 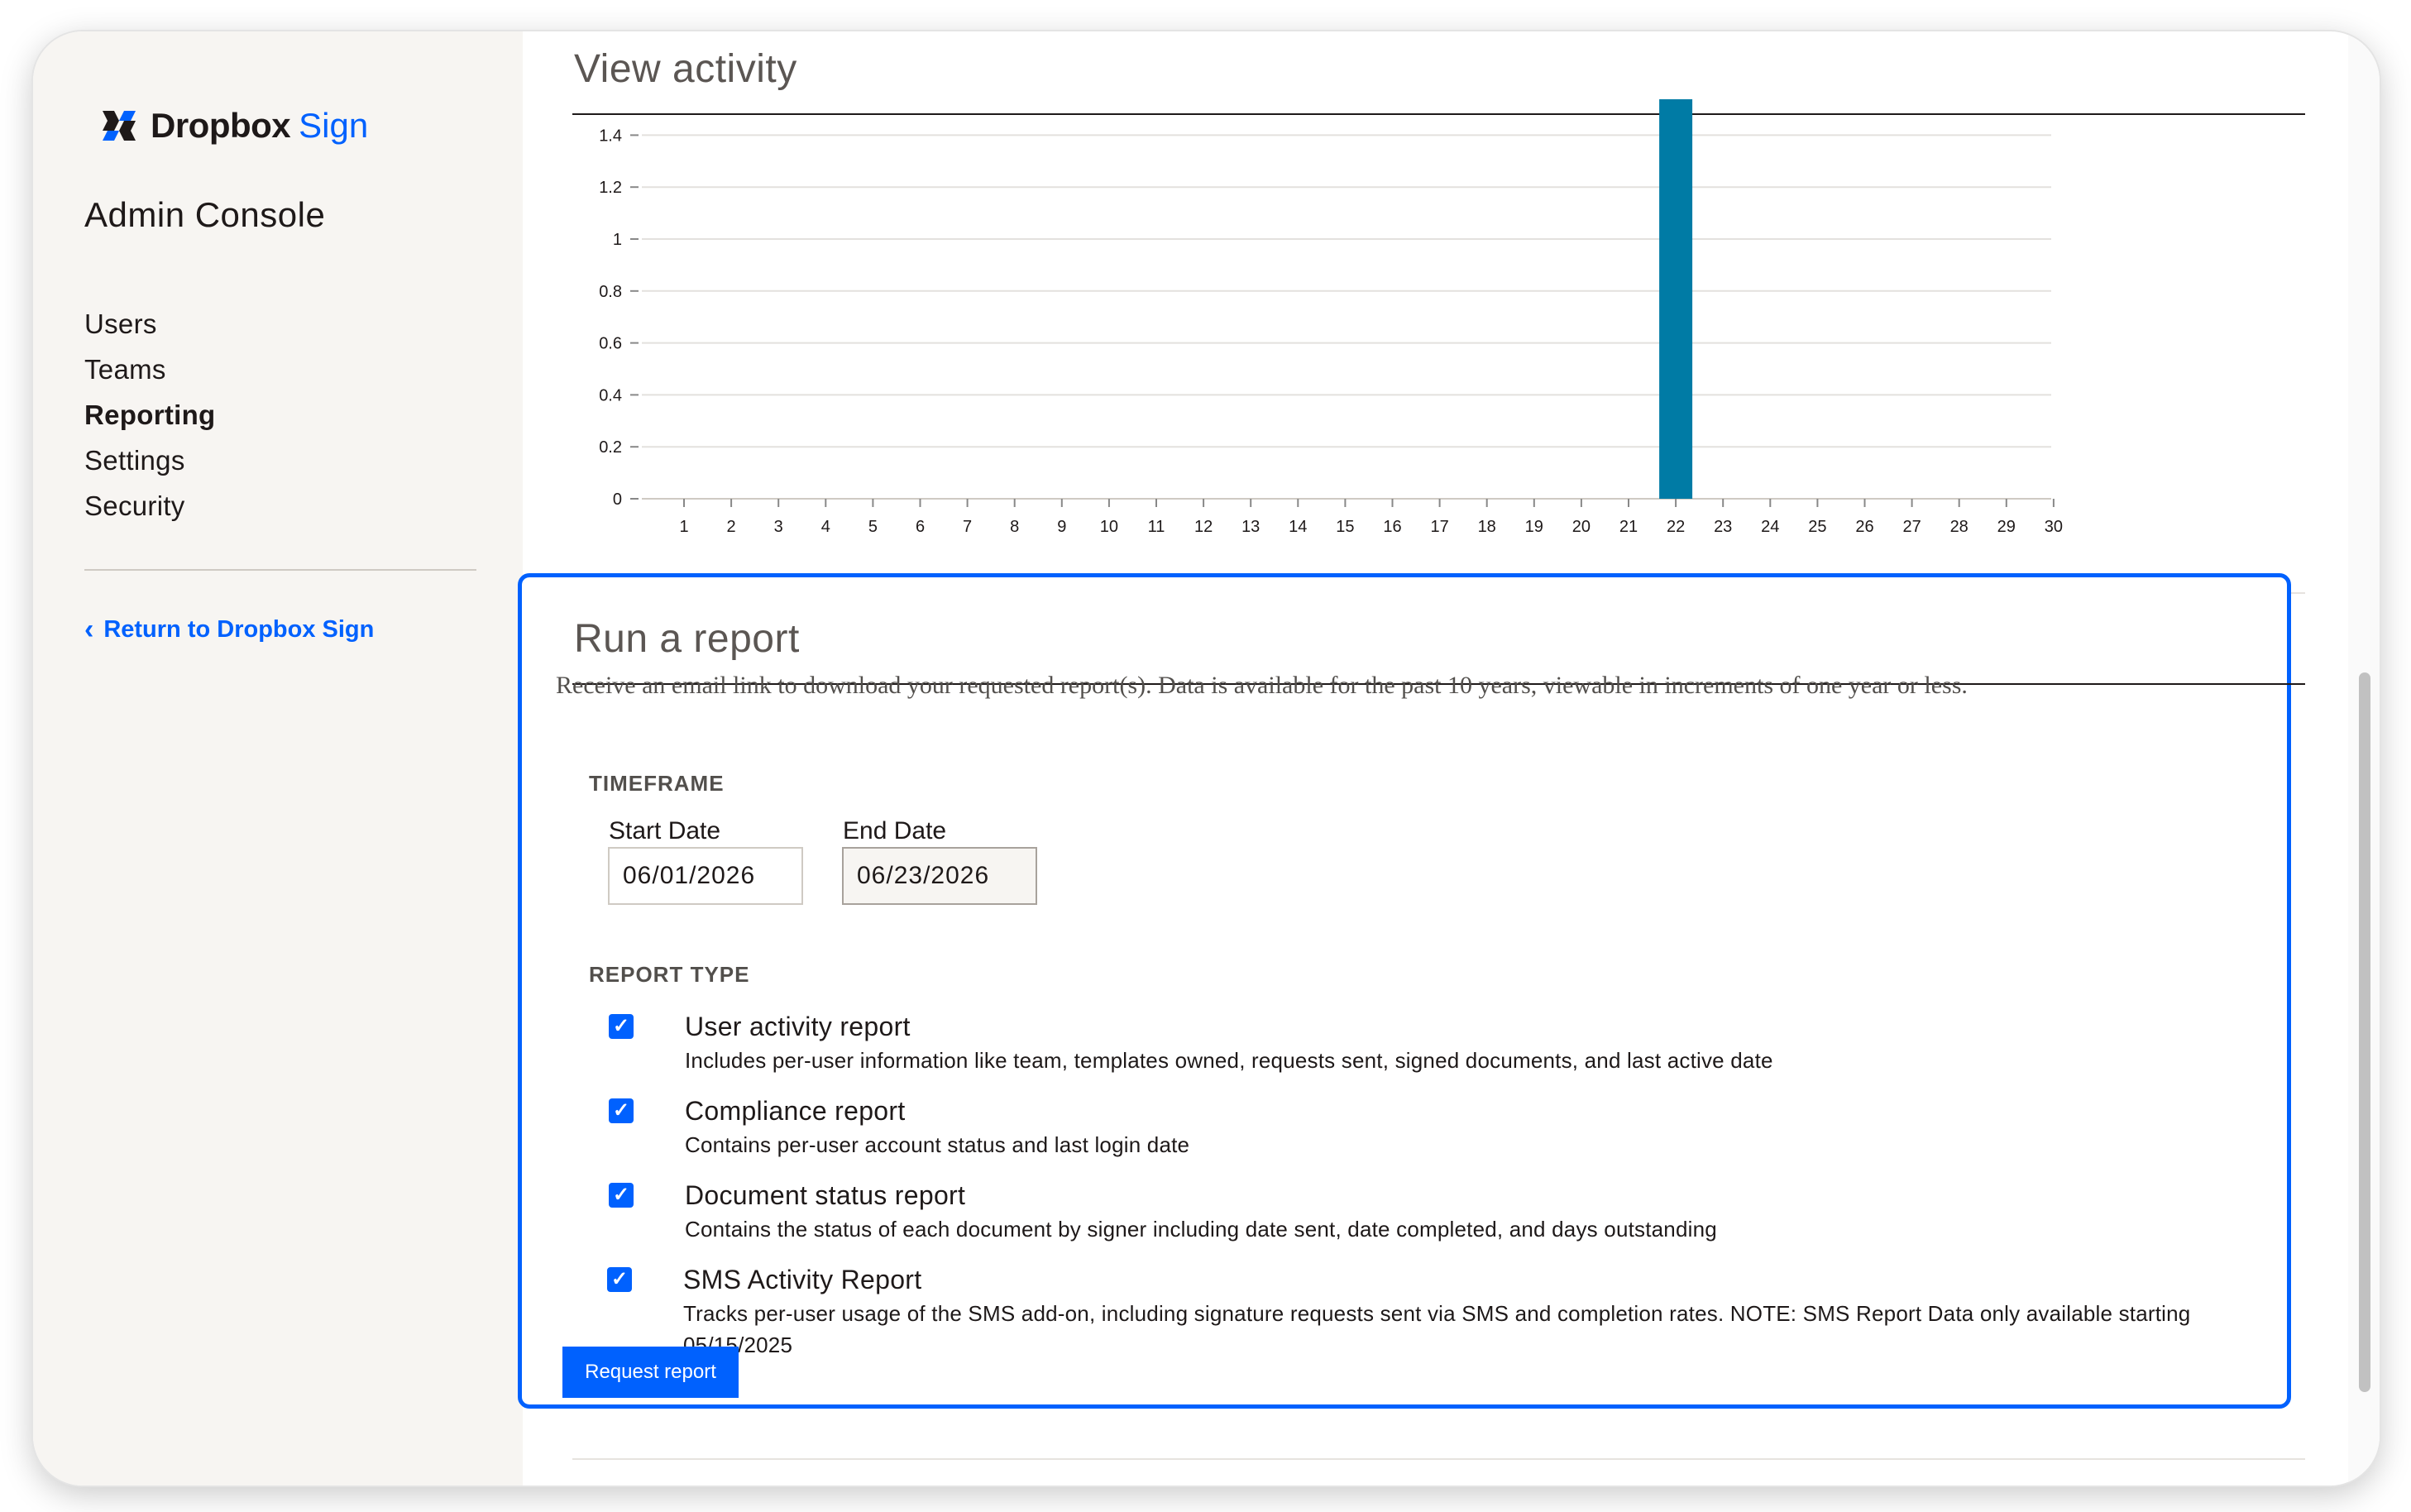 I want to click on document-status-title: Document status report, so click(x=826, y=1195).